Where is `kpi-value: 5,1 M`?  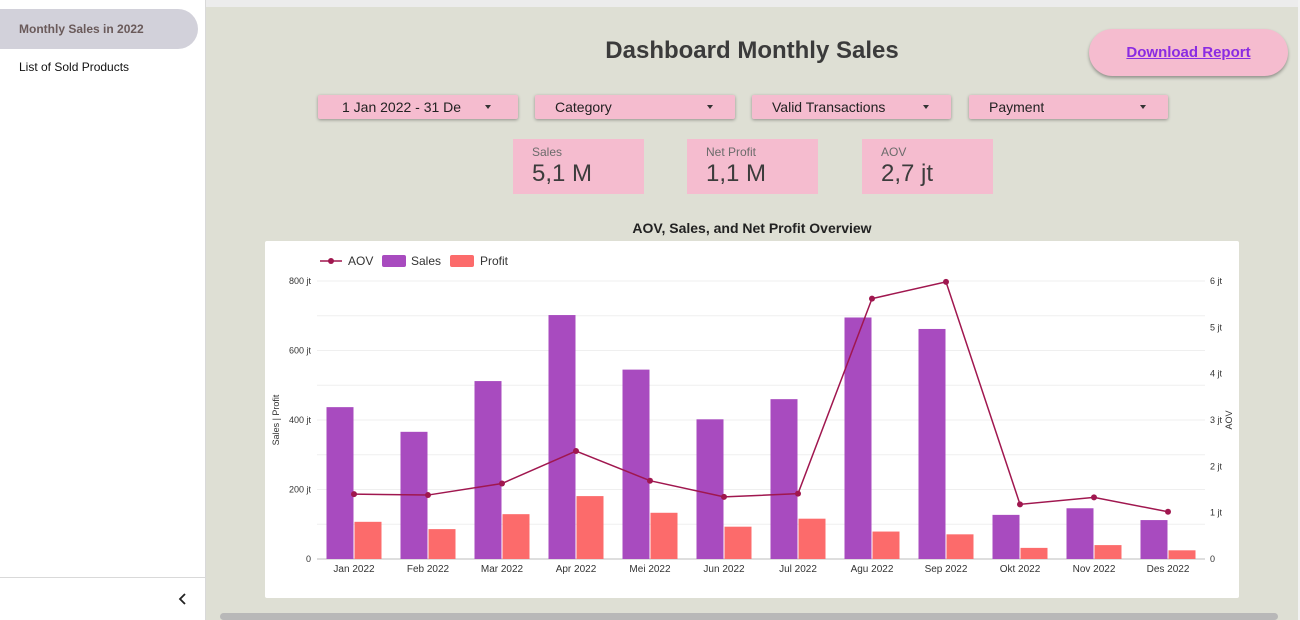
kpi-value: 5,1 M is located at coordinates (562, 173).